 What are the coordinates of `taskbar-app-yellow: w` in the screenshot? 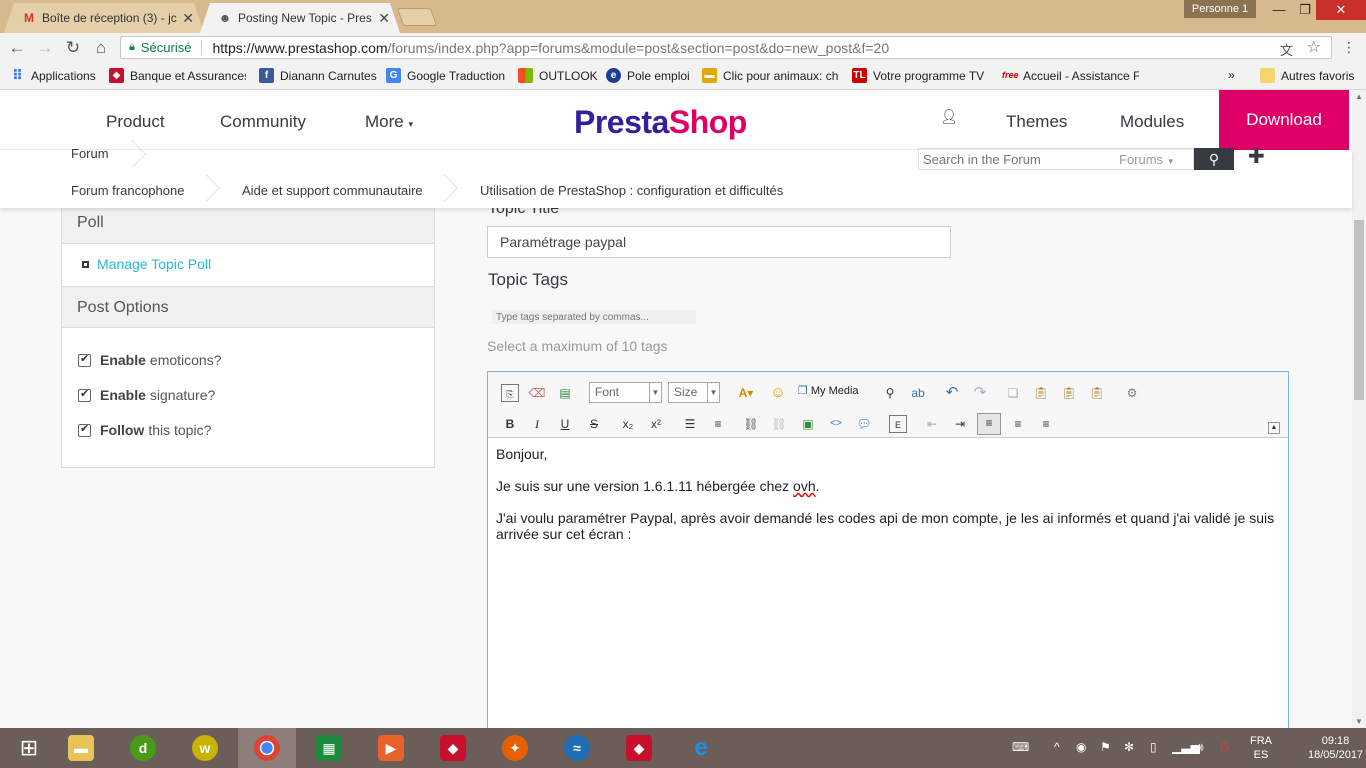 It's located at (205, 748).